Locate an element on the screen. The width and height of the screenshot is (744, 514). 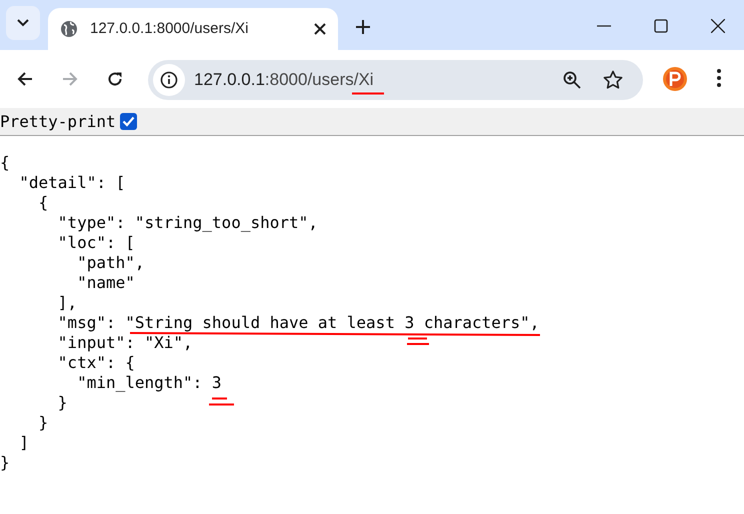
json-line: "type": "string_too_short", is located at coordinates (187, 223).